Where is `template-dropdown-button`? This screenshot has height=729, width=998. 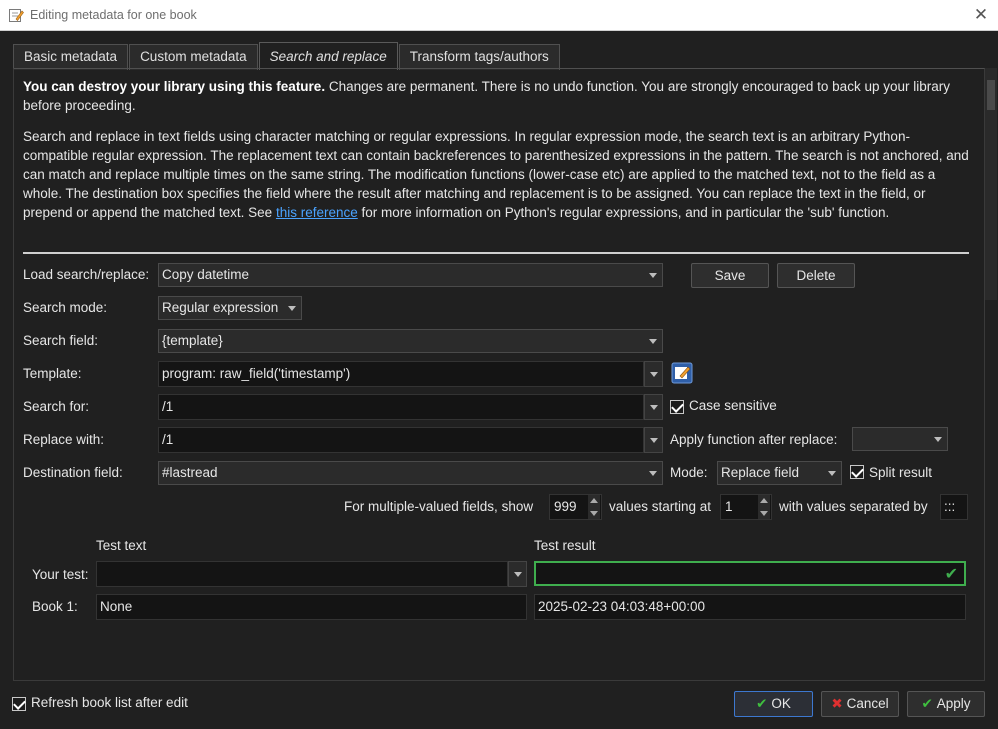 template-dropdown-button is located at coordinates (653, 374).